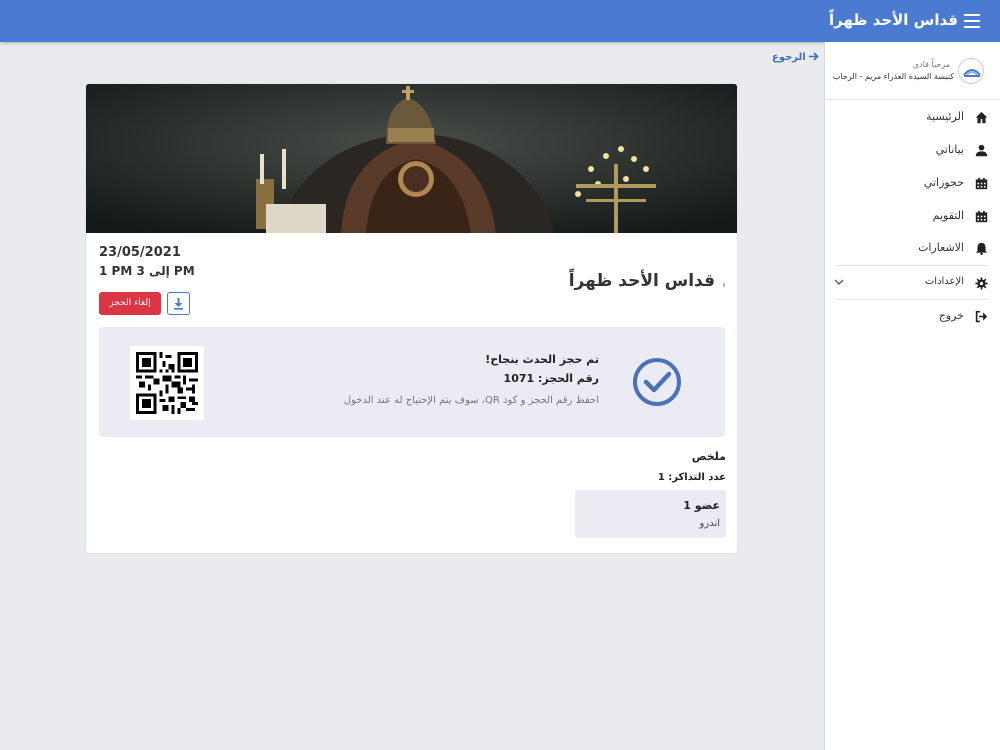 The width and height of the screenshot is (1000, 750). I want to click on app-title: قداس الأحد ظهراً, so click(893, 20).